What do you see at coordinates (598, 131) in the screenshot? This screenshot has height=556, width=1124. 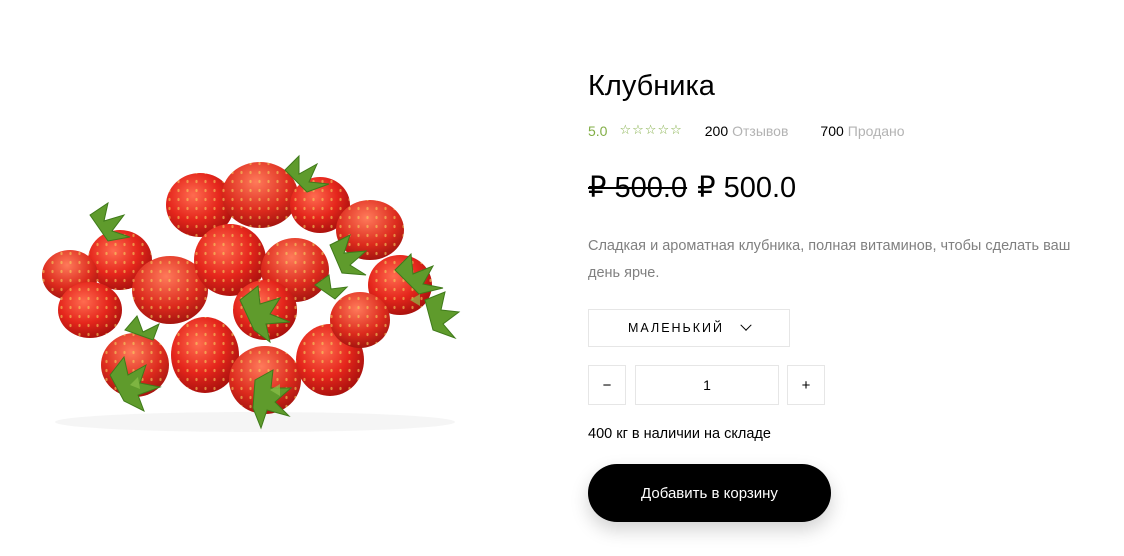 I see `rating-value: 5.0` at bounding box center [598, 131].